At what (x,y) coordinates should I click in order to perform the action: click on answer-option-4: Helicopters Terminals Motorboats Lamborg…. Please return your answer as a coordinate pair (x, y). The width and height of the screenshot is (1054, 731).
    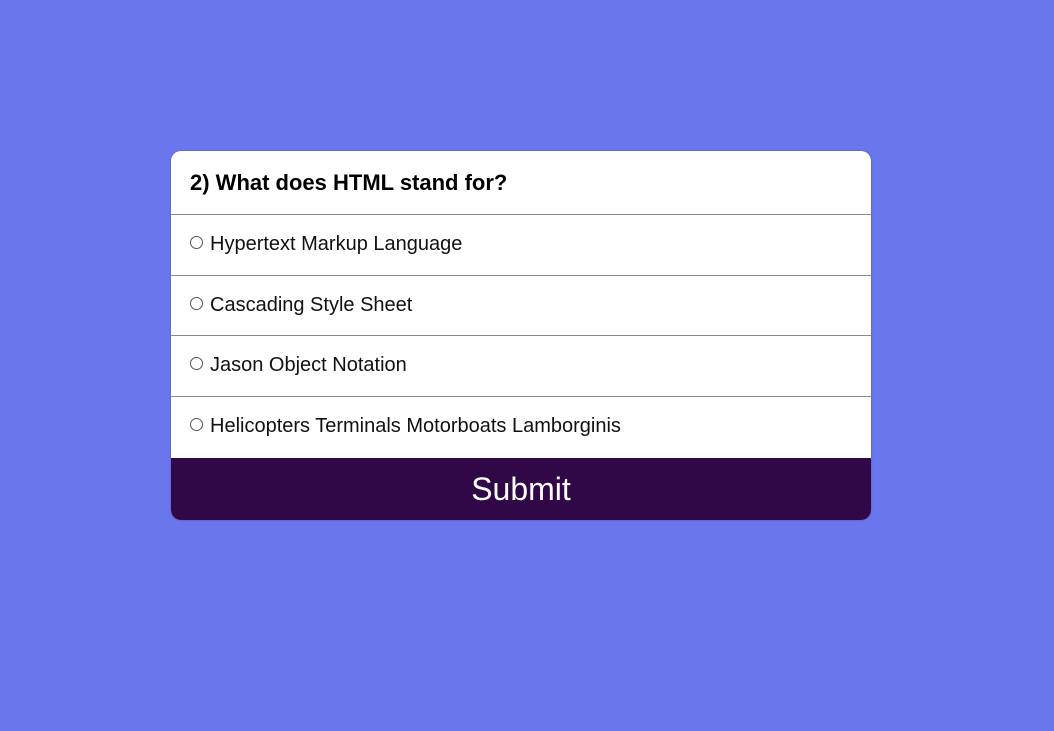
    Looking at the image, I should click on (521, 427).